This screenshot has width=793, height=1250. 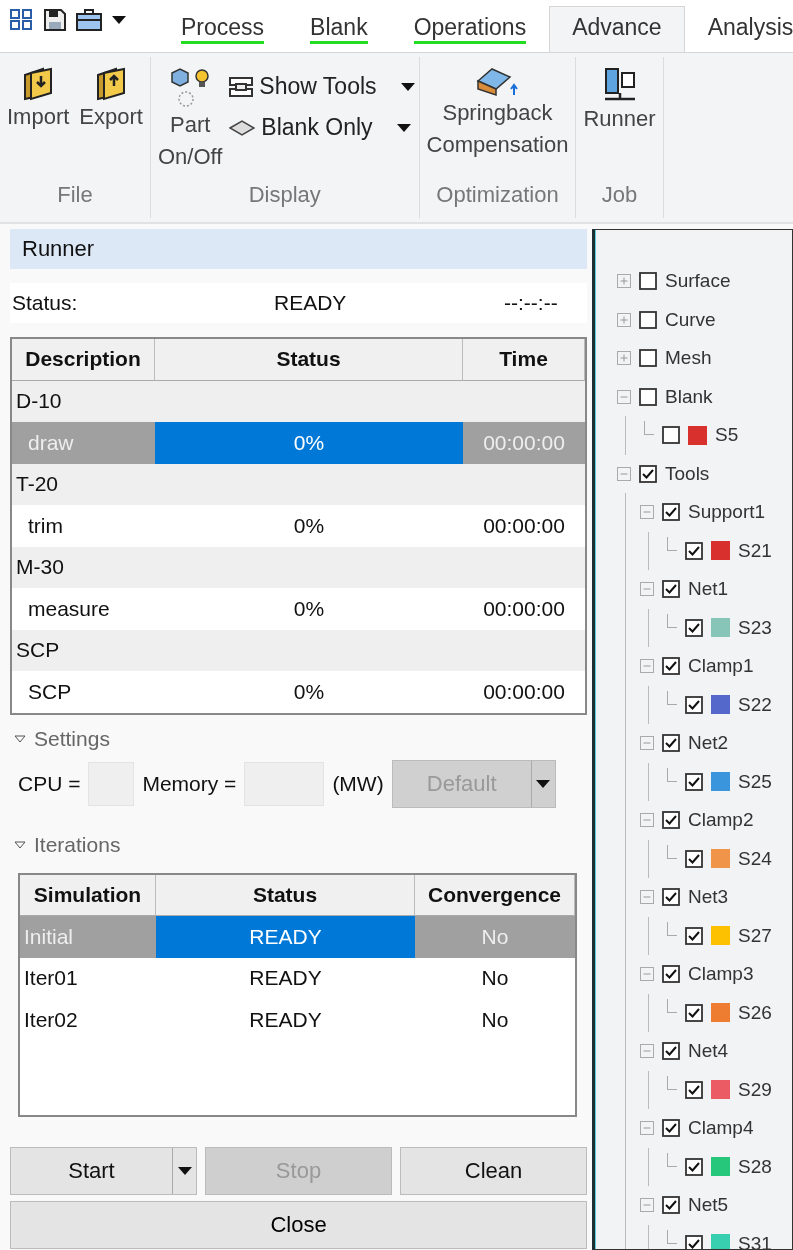 I want to click on tree-row: Net4, so click(x=716, y=1051).